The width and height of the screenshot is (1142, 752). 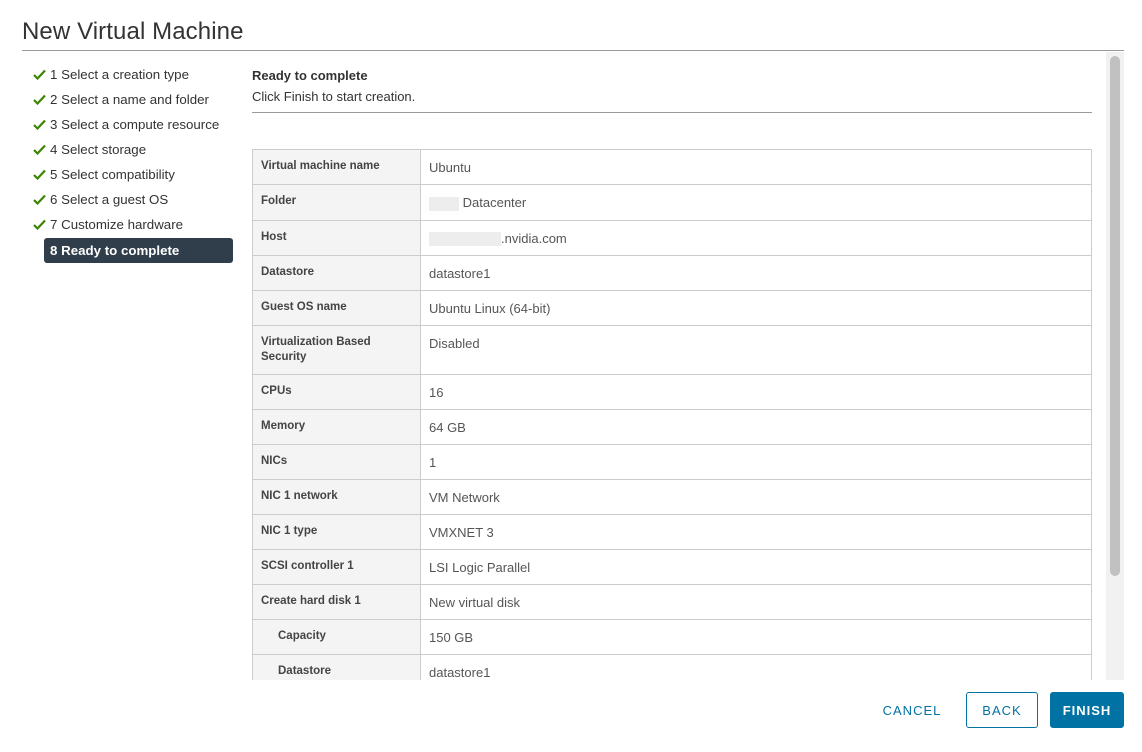 I want to click on table-row: Guest OS name Ubuntu Linux (64-bit), so click(x=672, y=308).